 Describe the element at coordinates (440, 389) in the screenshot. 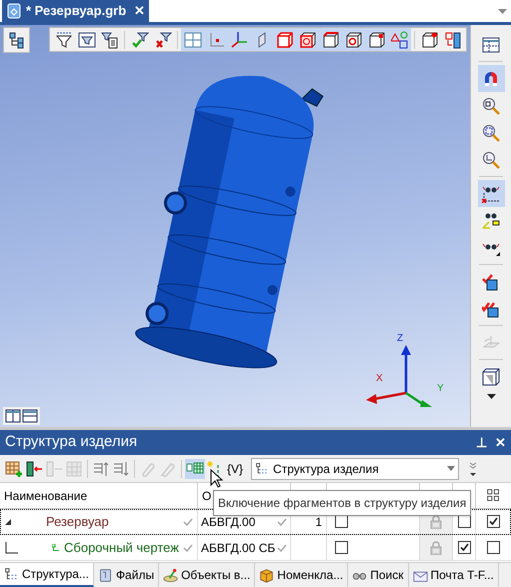

I see `axis-label: Y` at that location.